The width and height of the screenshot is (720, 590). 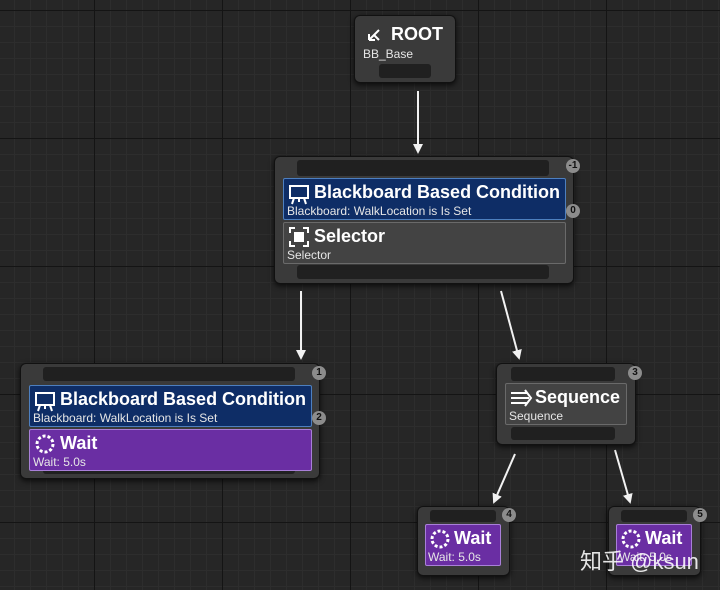 What do you see at coordinates (700, 515) in the screenshot?
I see `wait-node-5-index-badge: 5` at bounding box center [700, 515].